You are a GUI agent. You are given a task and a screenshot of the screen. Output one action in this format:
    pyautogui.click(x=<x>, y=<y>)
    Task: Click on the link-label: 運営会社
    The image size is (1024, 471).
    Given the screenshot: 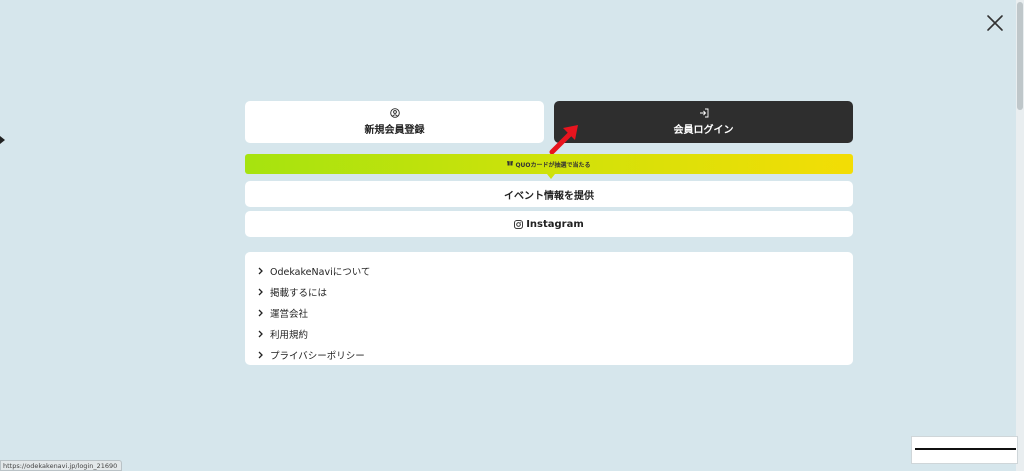 What is the action you would take?
    pyautogui.click(x=289, y=314)
    